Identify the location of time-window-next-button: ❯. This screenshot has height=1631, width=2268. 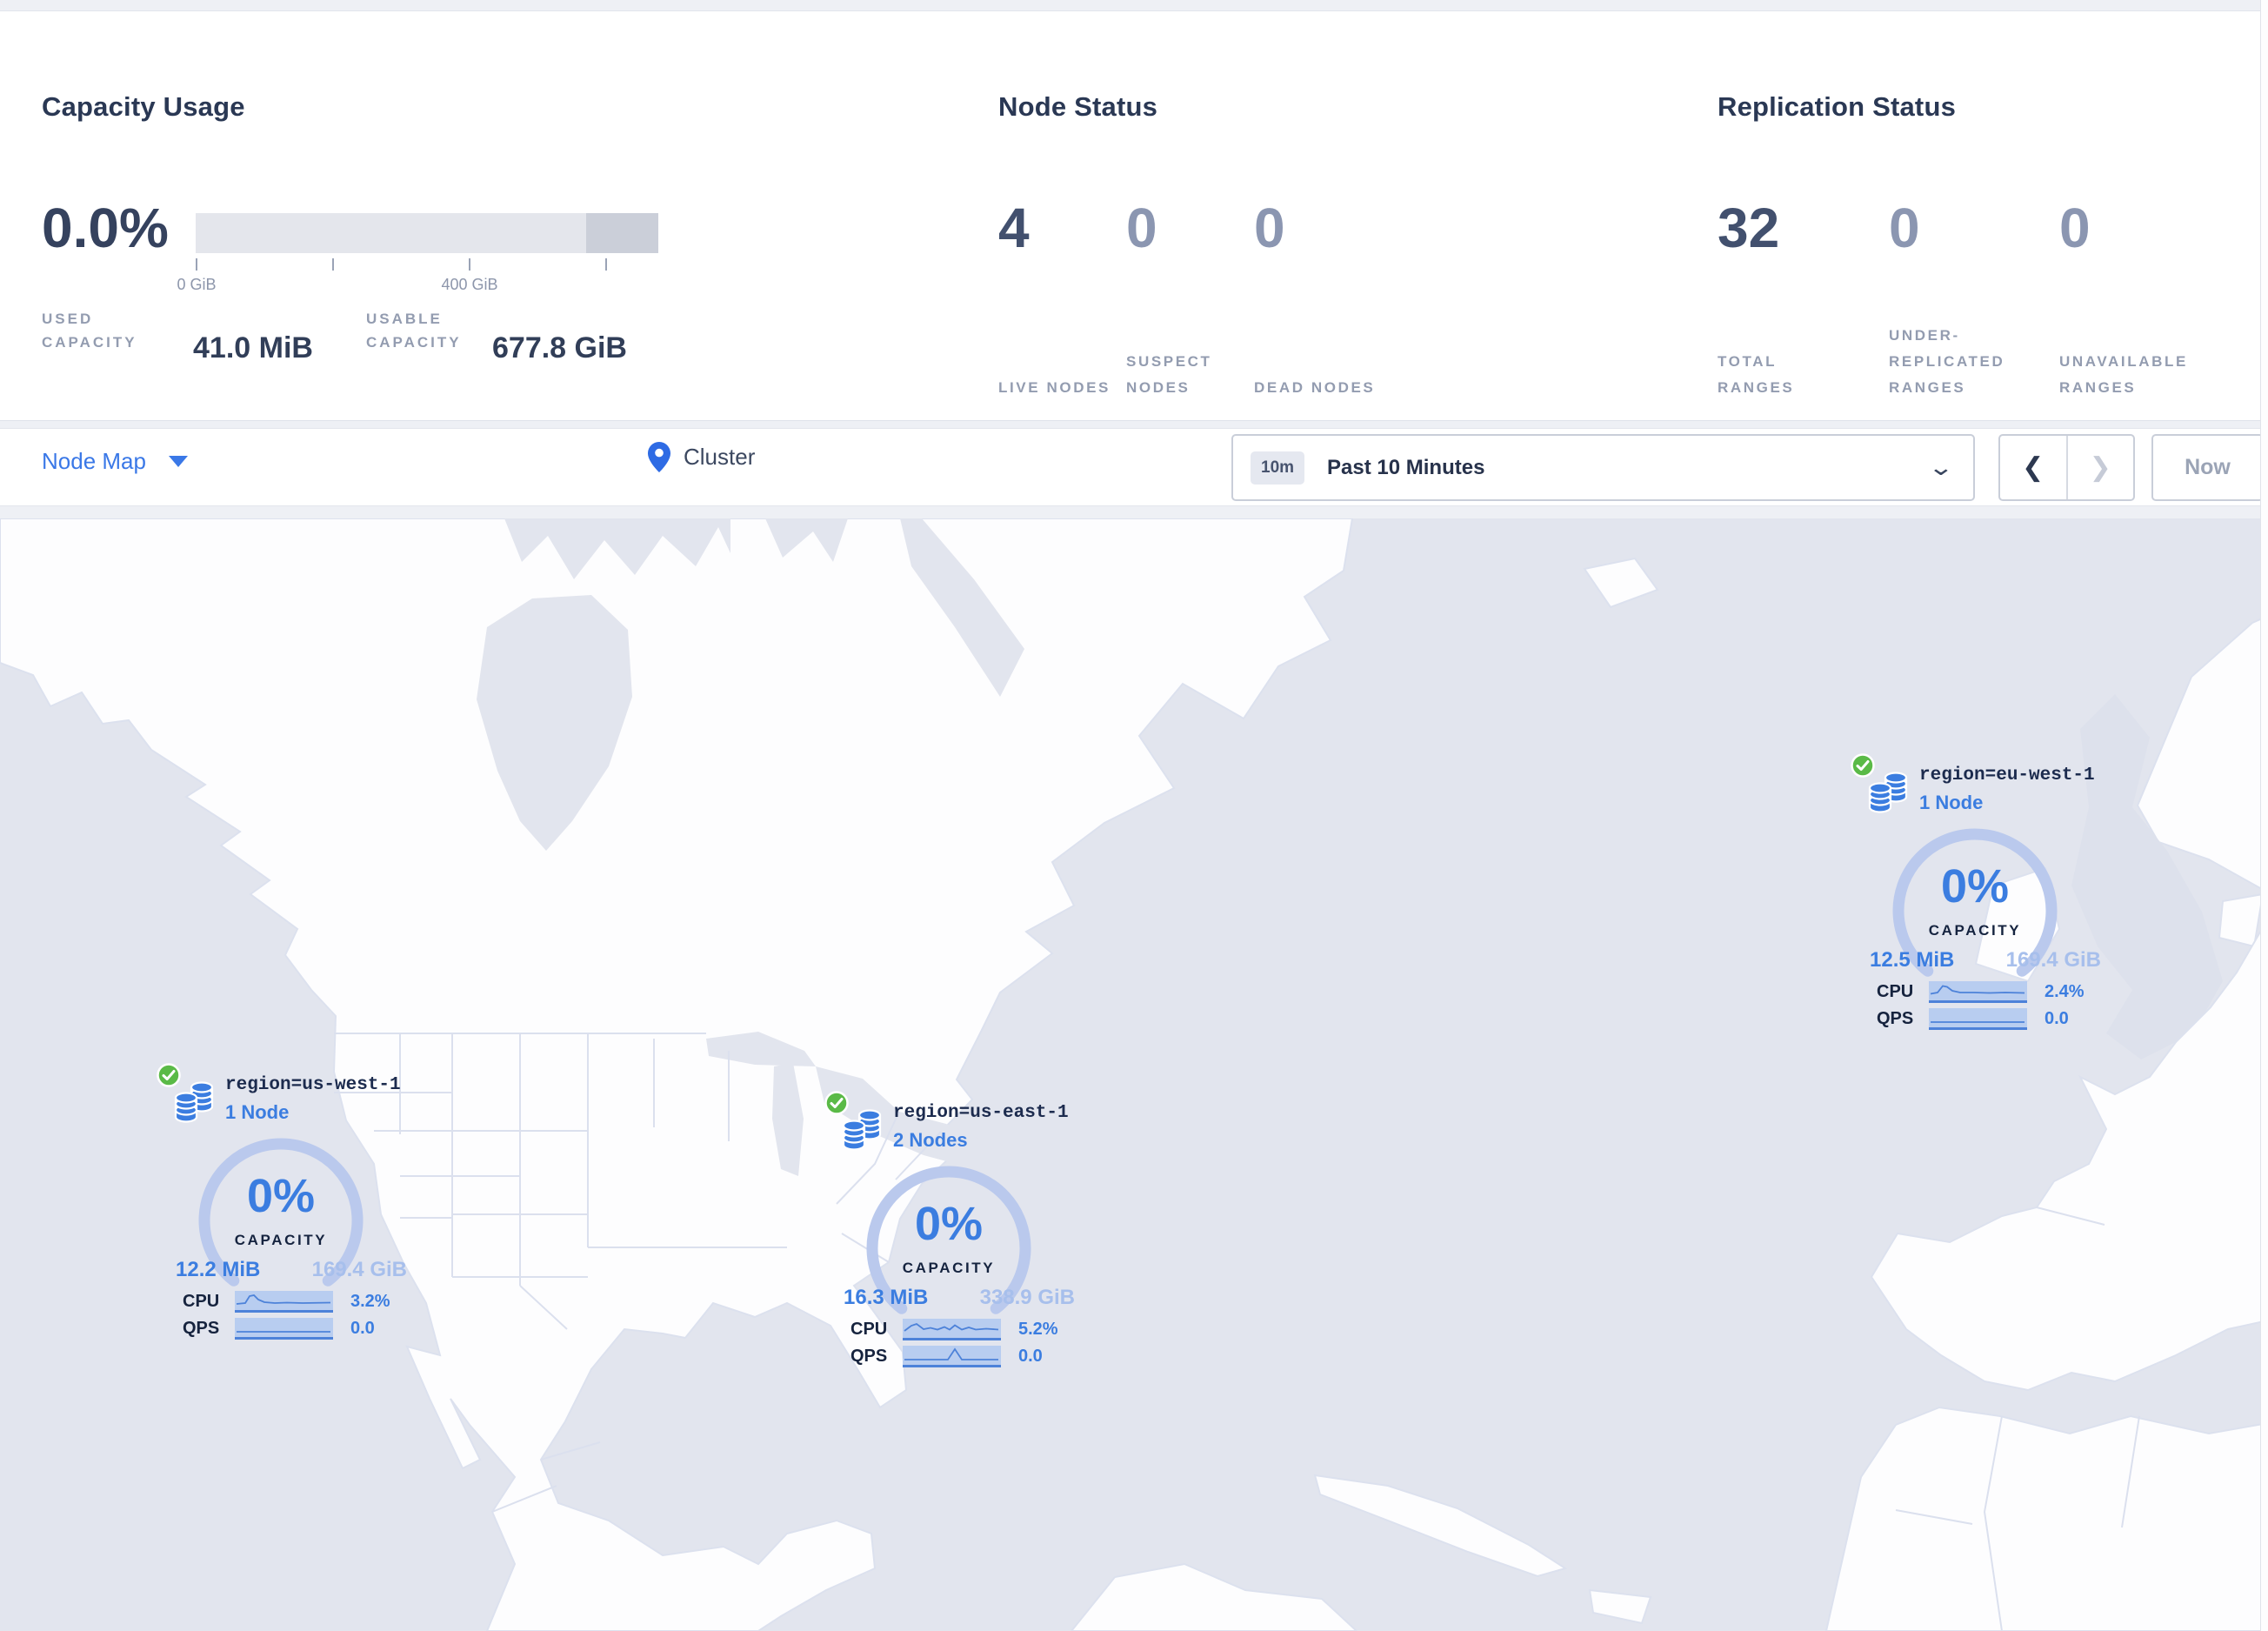
(2101, 468).